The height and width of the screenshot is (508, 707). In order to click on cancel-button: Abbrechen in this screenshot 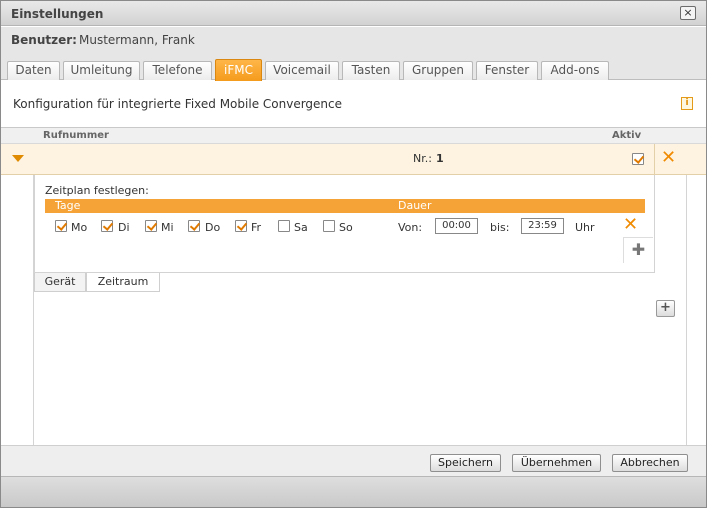, I will do `click(650, 463)`.